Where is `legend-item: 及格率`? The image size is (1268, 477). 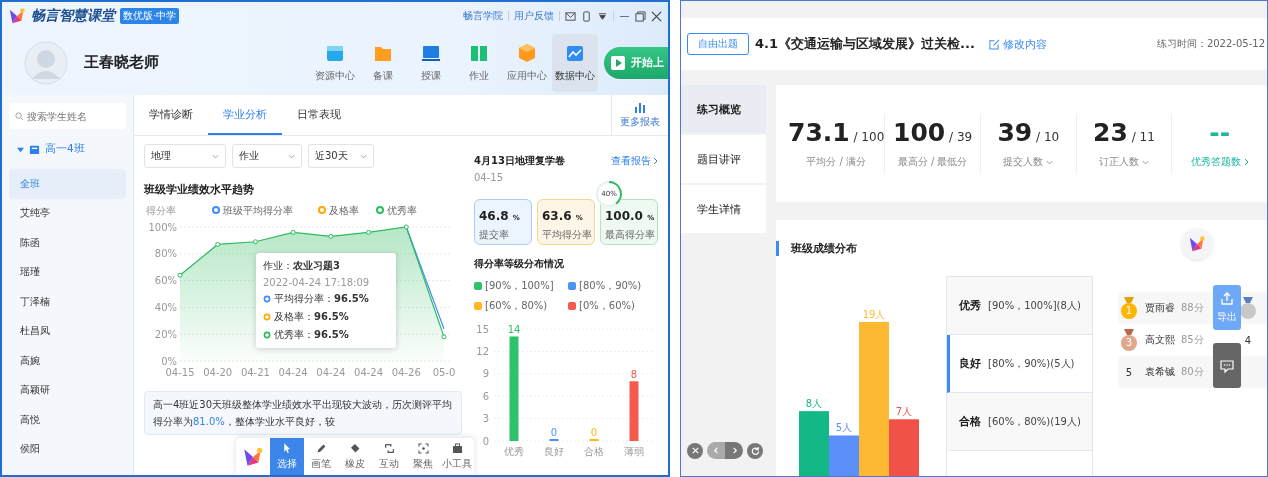 legend-item: 及格率 is located at coordinates (338, 210).